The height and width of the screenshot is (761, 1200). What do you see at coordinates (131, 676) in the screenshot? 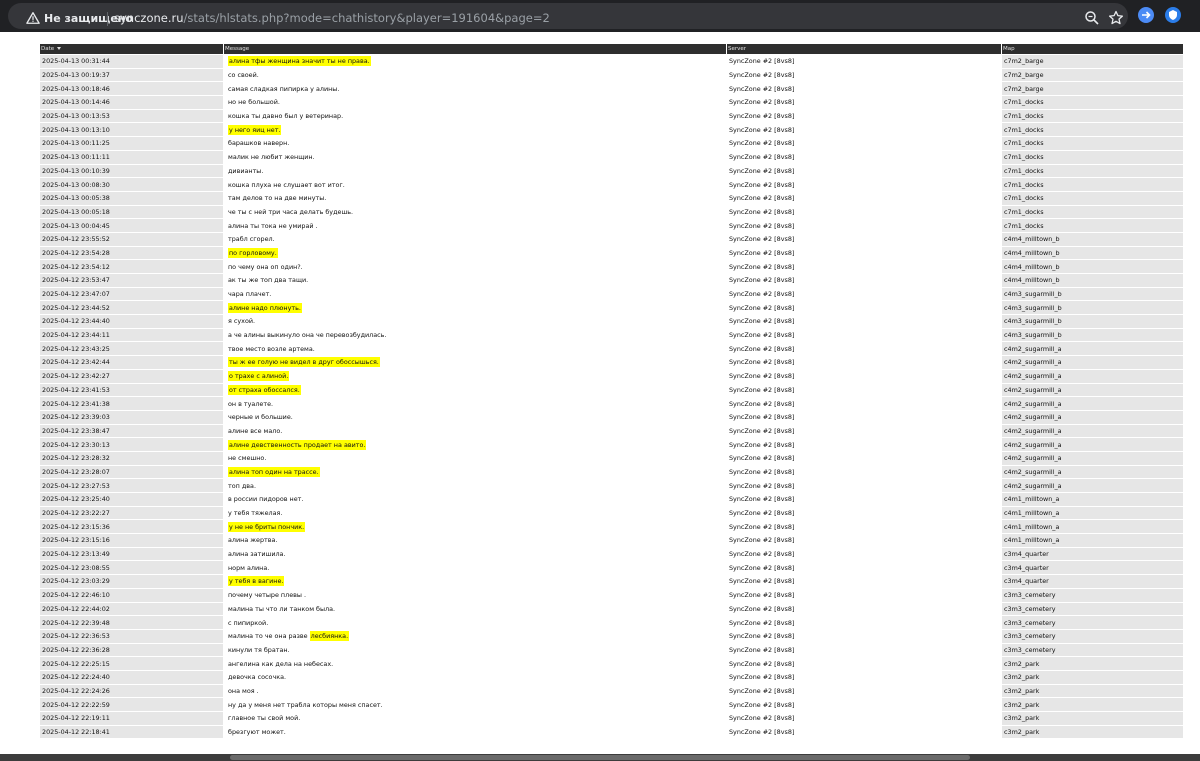
I see `cell-date: 2025-04-12 22:24:40` at bounding box center [131, 676].